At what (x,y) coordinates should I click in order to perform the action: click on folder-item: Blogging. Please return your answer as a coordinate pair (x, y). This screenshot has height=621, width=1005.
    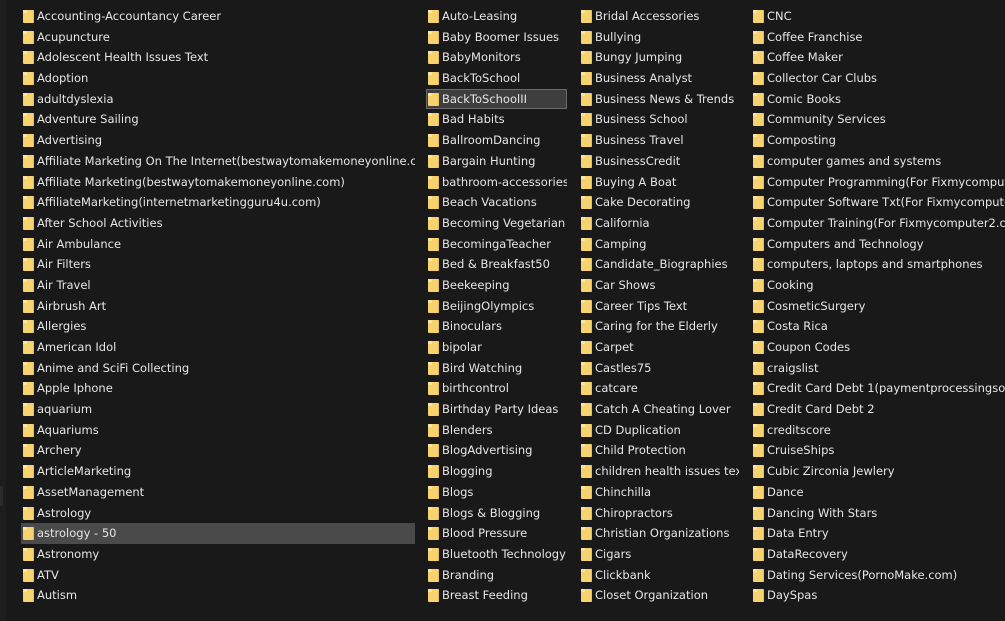
    Looking at the image, I should click on (496, 471).